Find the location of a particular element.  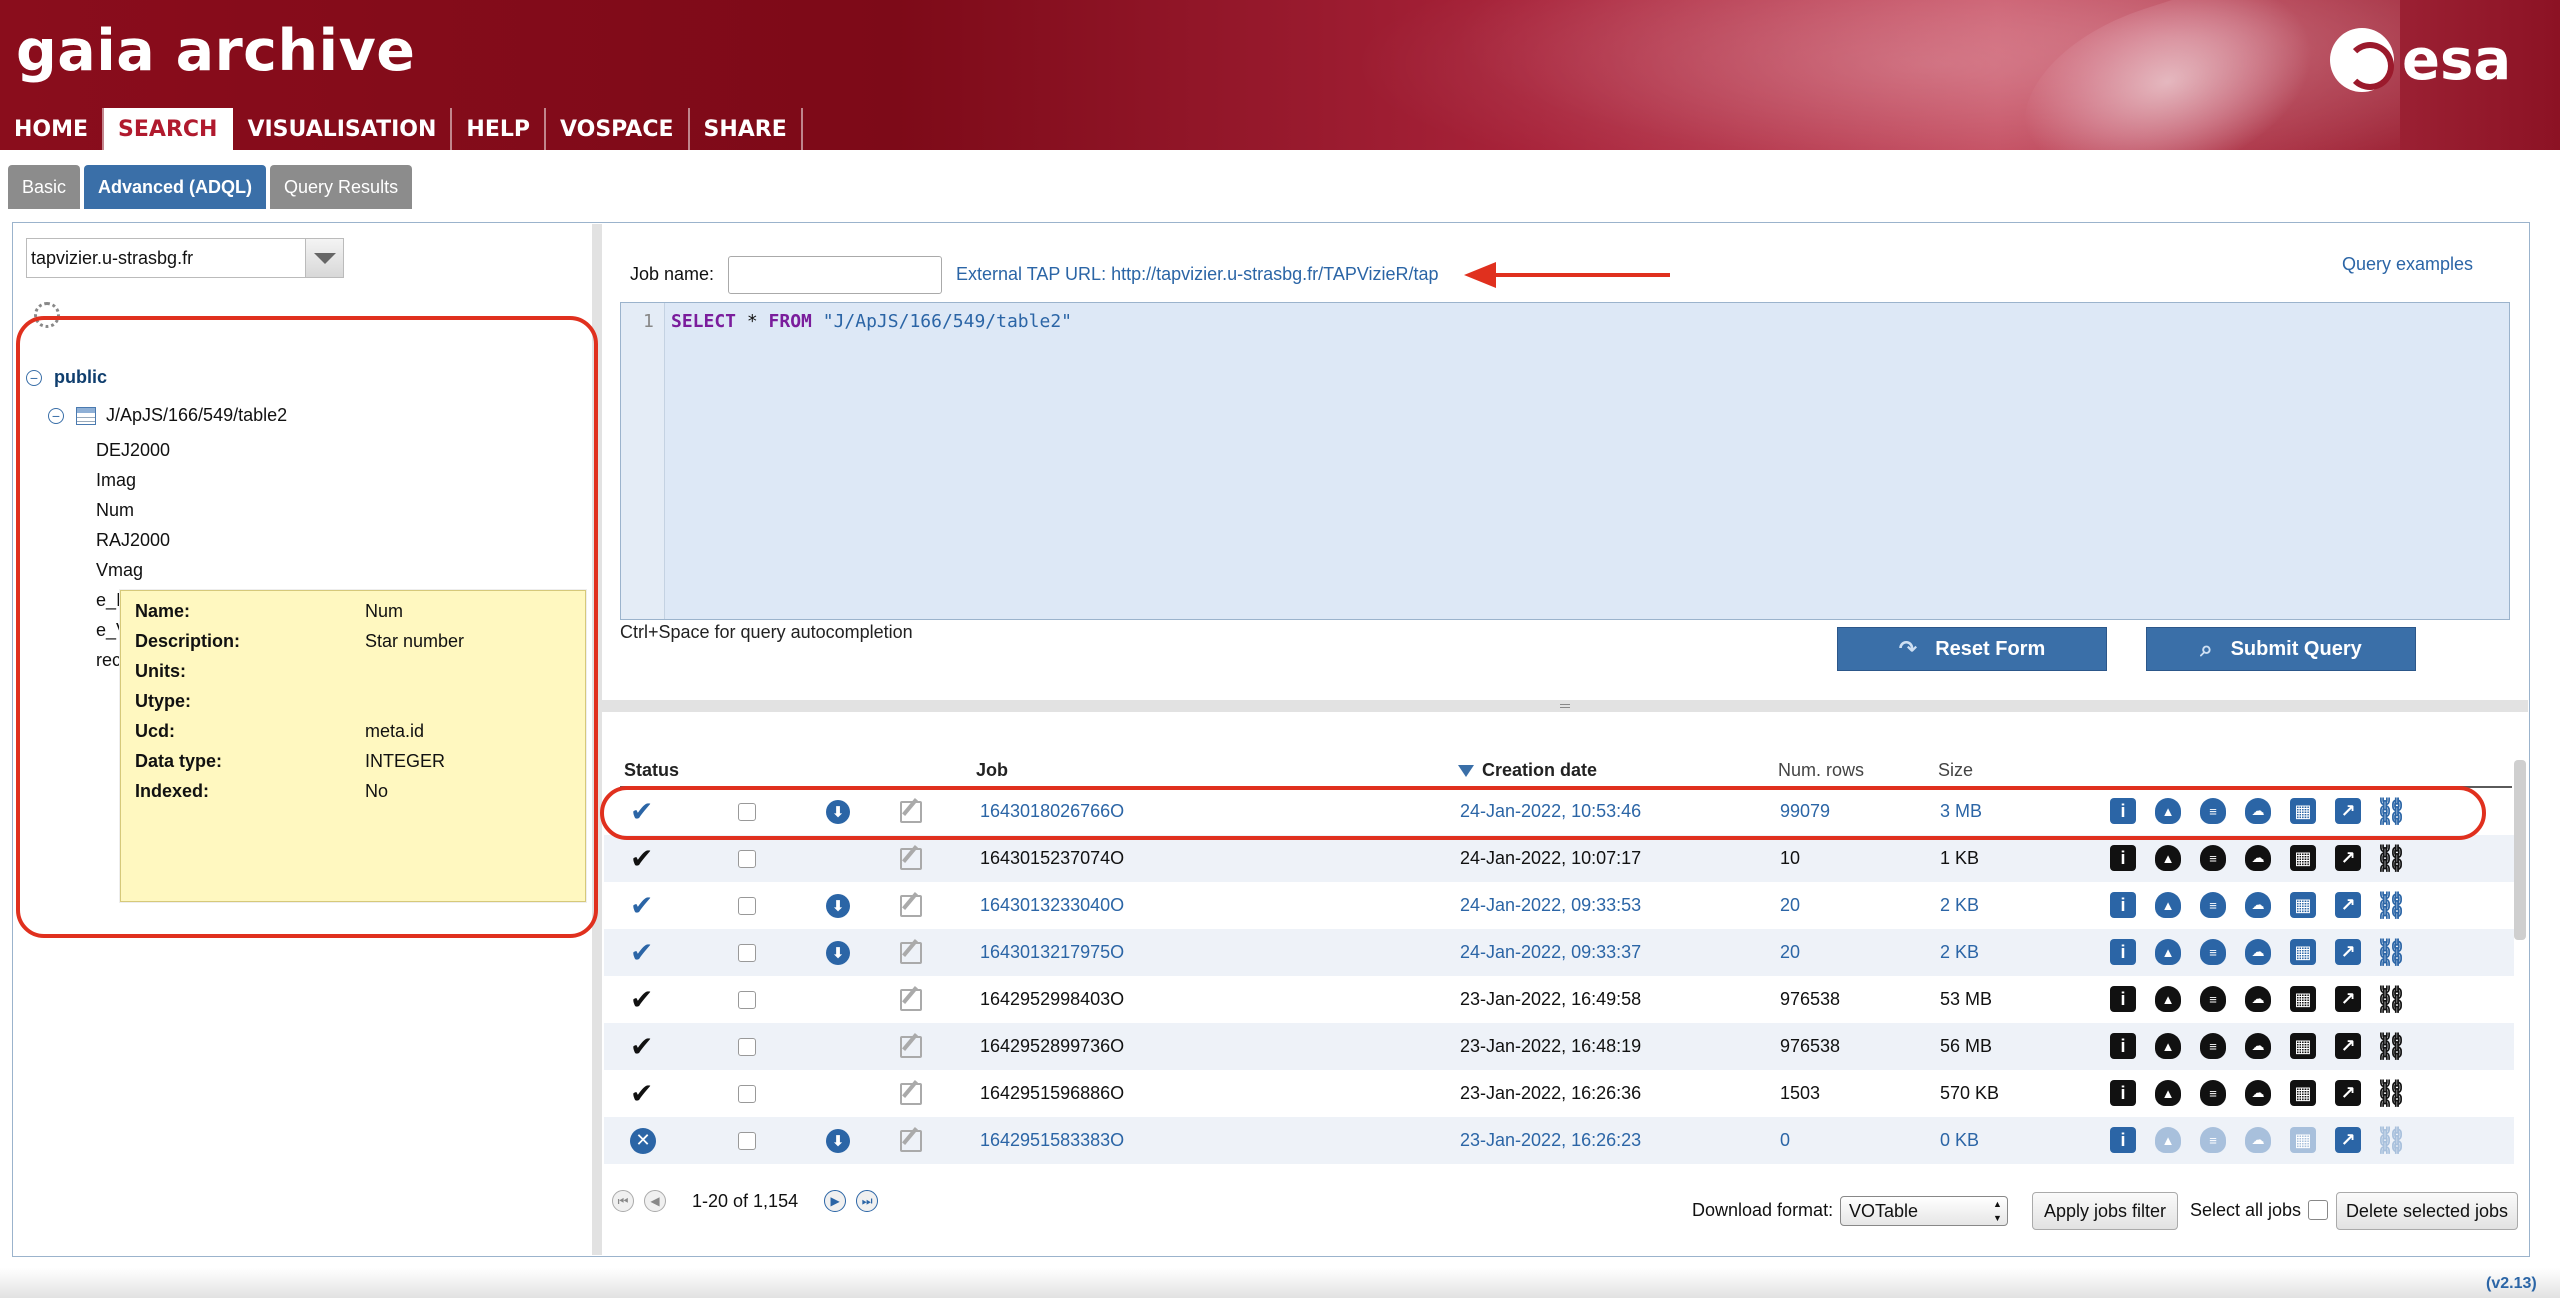

last-page-icon: ⏭ is located at coordinates (867, 1201).